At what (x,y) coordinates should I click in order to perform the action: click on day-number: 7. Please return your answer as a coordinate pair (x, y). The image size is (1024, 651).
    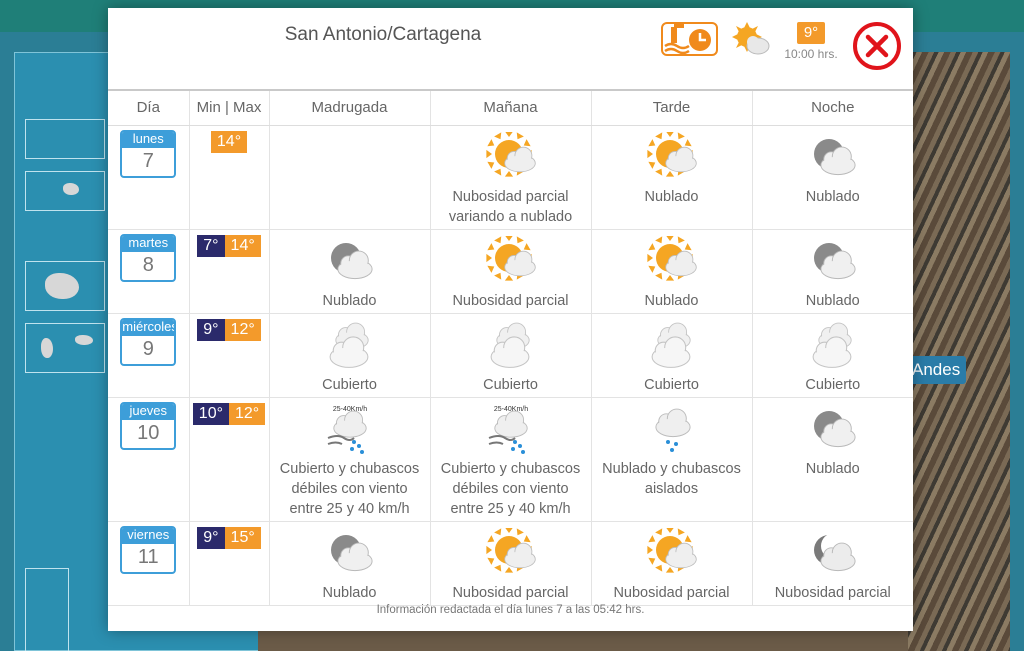
    Looking at the image, I should click on (148, 160).